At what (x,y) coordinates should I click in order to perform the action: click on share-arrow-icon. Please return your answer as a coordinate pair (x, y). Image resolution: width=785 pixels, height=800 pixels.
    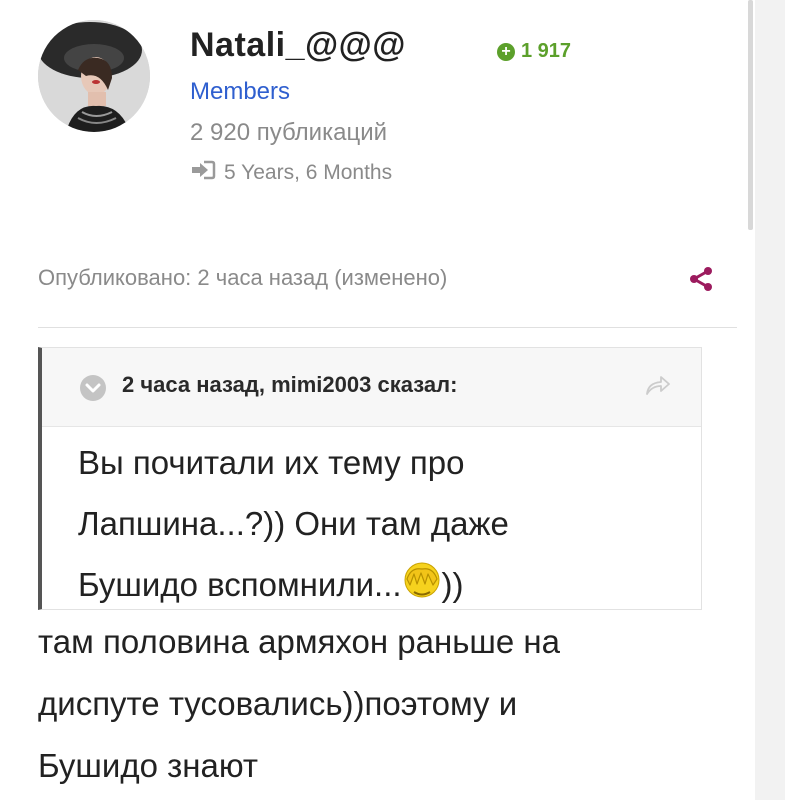
    Looking at the image, I should click on (658, 385).